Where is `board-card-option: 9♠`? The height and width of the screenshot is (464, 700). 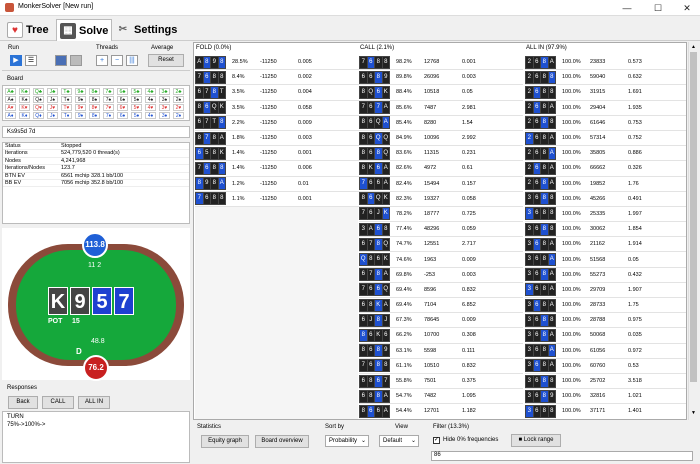
board-card-option: 9♠ is located at coordinates (80, 99).